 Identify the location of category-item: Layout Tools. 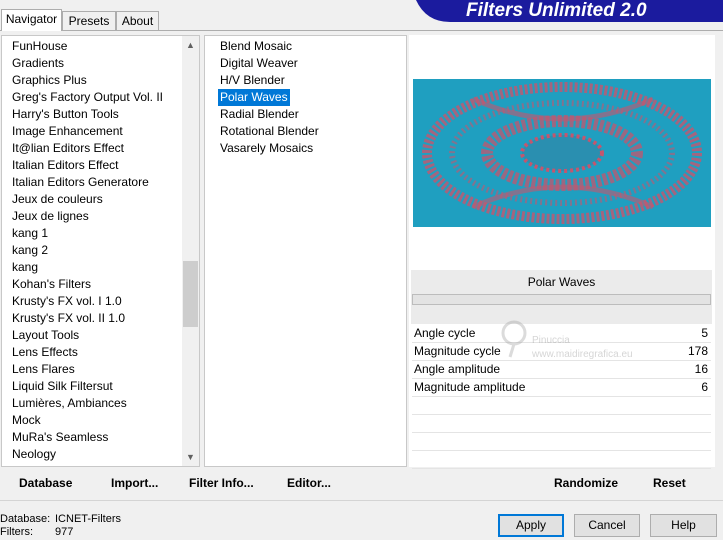
(45, 335).